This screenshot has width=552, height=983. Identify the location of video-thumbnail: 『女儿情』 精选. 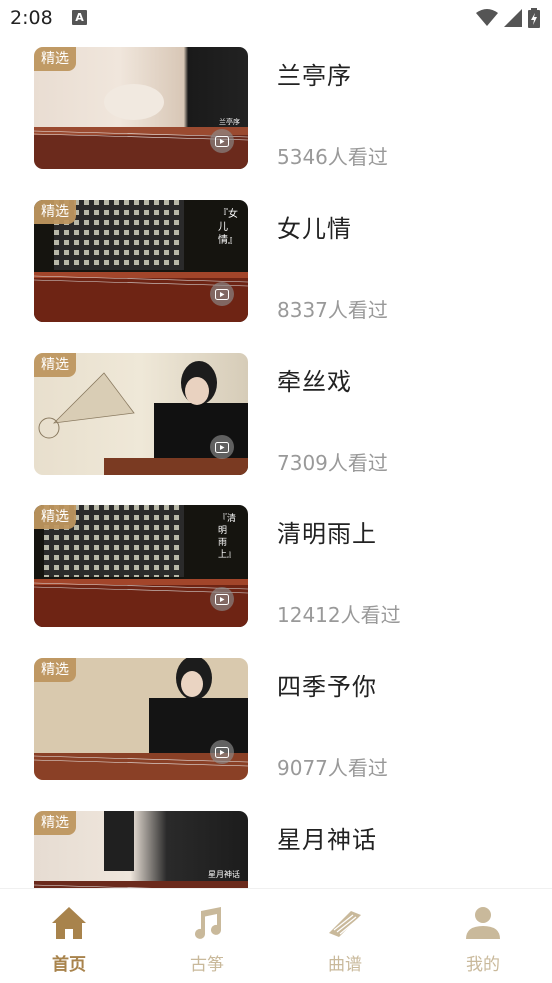
(141, 261).